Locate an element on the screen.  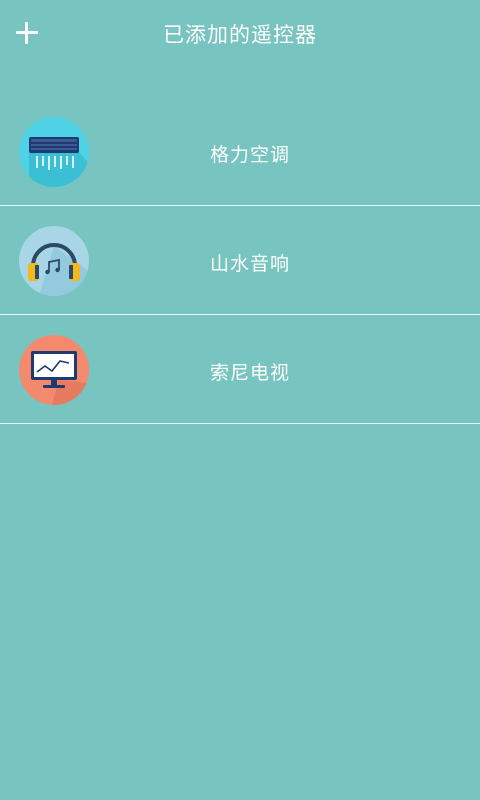
list-item-tv: 索尼电视 is located at coordinates (240, 369).